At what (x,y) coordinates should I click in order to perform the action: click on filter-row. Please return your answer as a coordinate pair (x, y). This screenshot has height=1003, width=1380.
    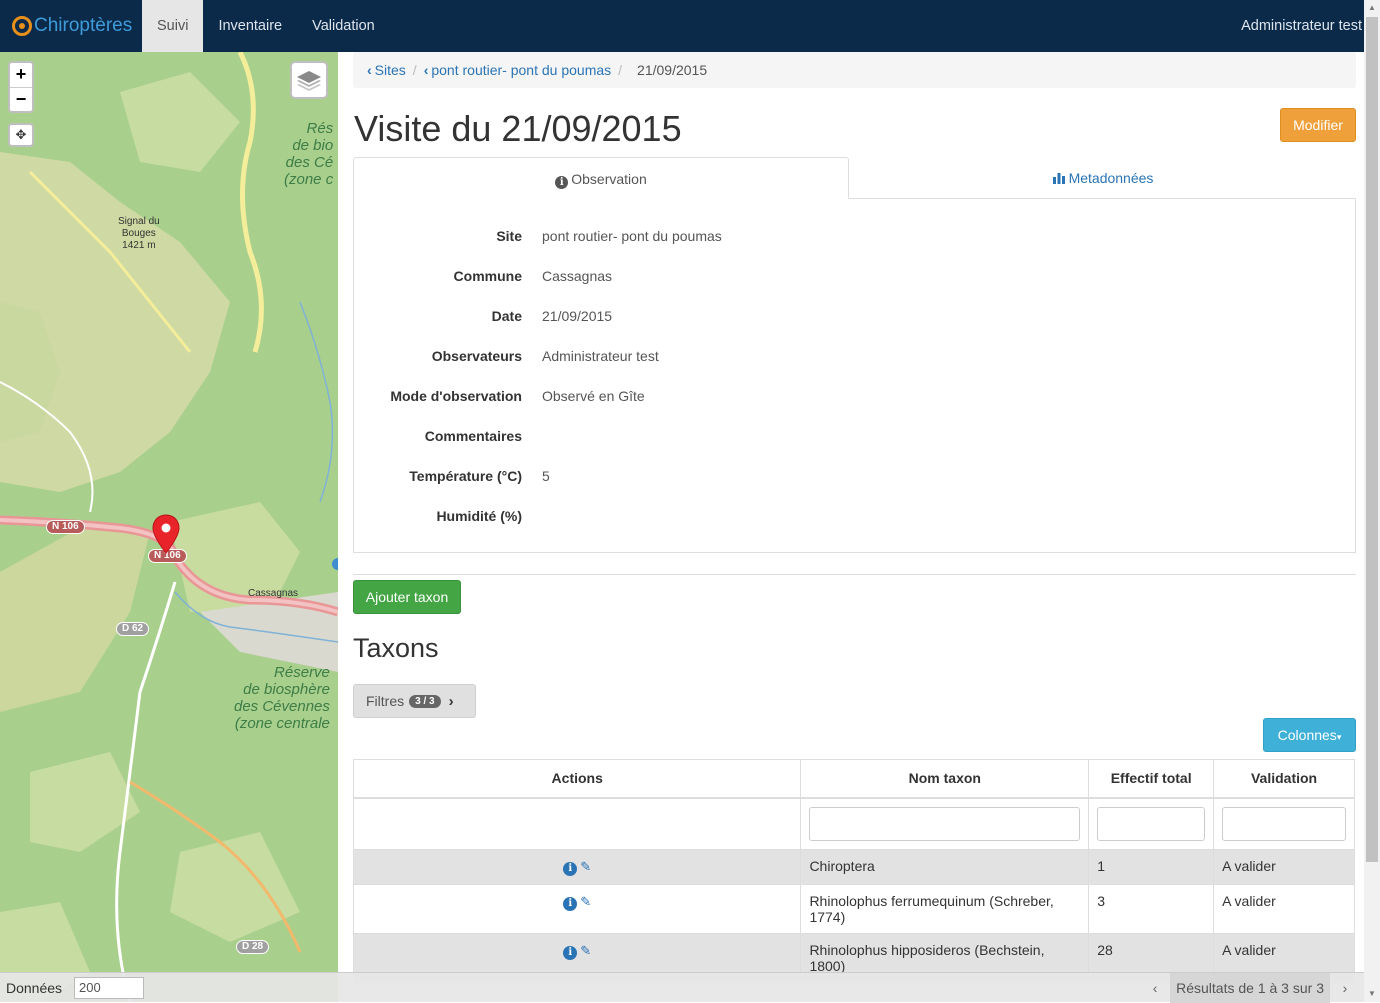
    Looking at the image, I should click on (853, 823).